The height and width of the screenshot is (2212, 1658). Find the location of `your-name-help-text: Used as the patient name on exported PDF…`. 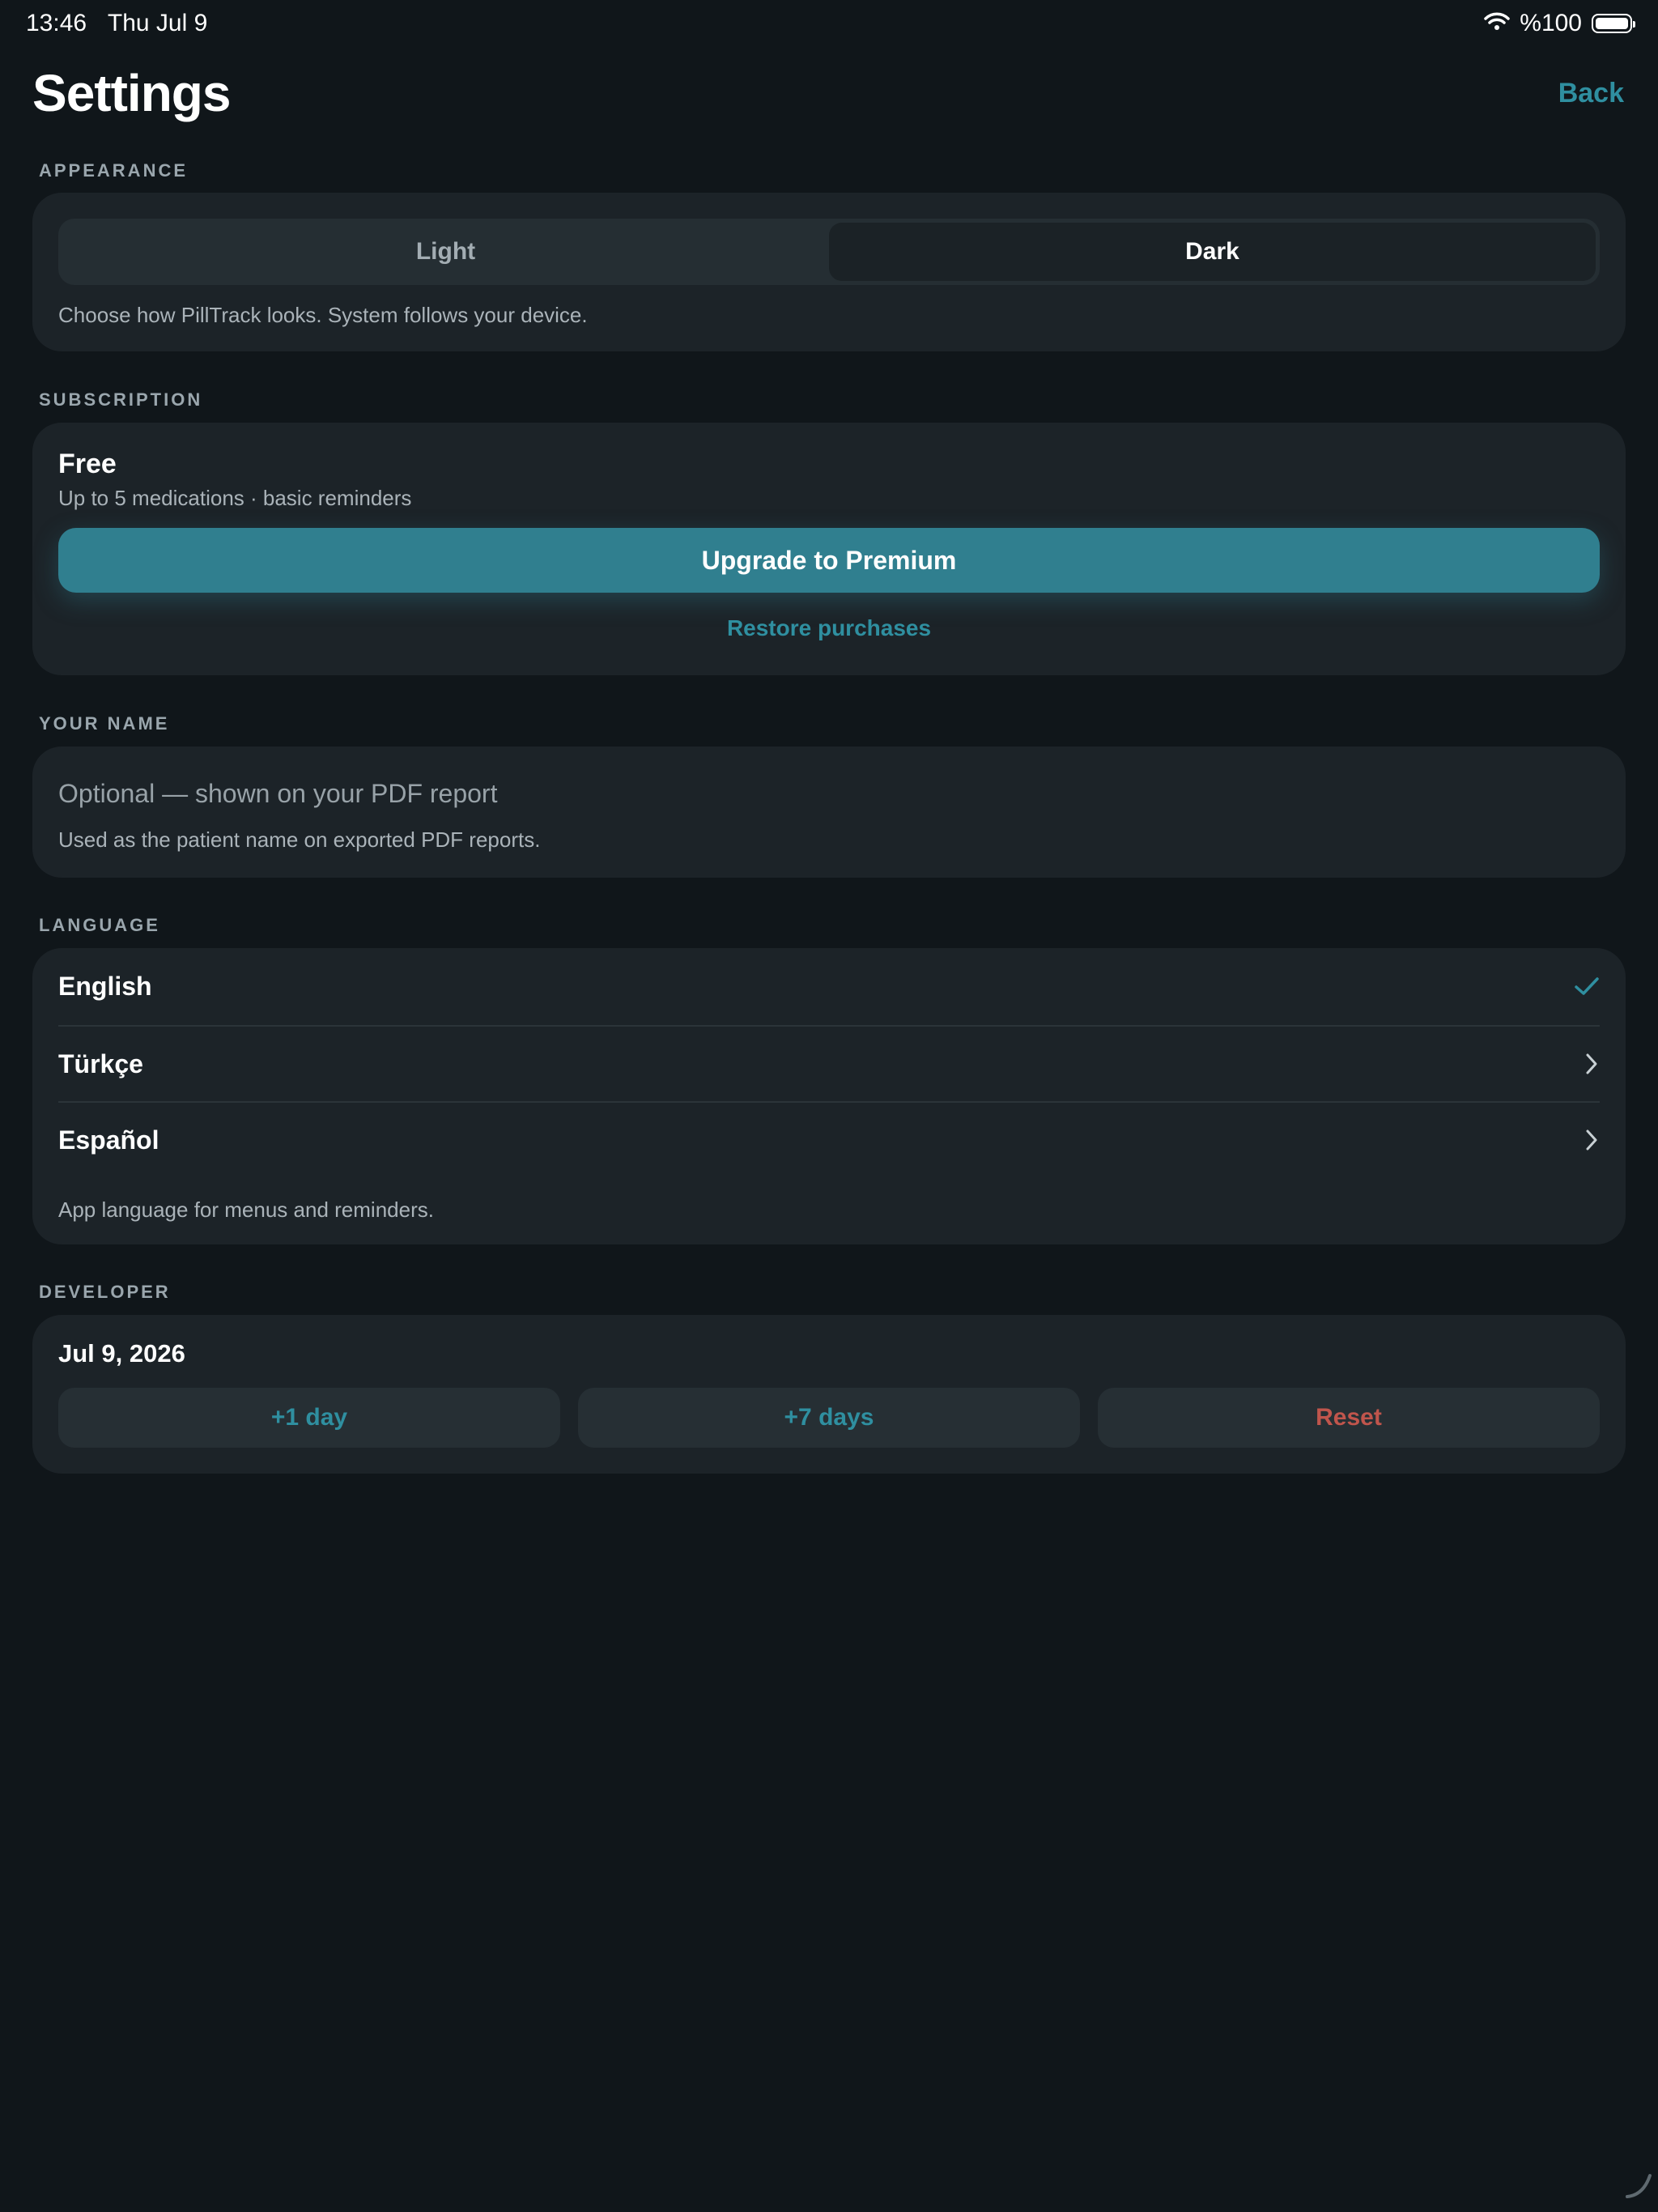

your-name-help-text: Used as the patient name on exported PDF… is located at coordinates (299, 840).